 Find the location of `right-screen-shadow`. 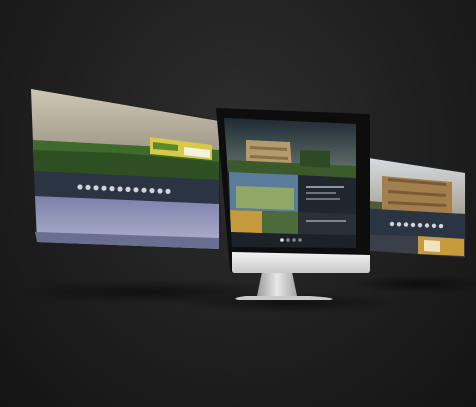

right-screen-shadow is located at coordinates (413, 284).